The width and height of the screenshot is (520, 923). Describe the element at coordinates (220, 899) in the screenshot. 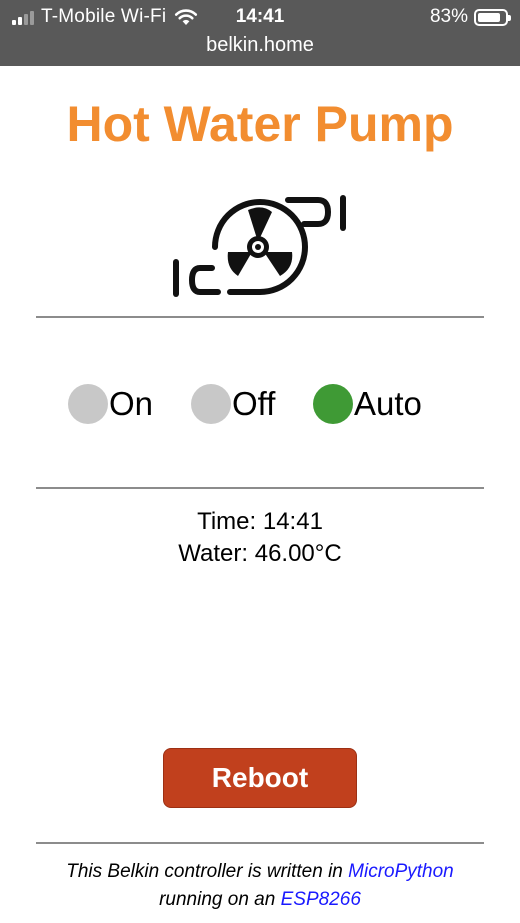

I see `footer-text-2: running on an` at that location.